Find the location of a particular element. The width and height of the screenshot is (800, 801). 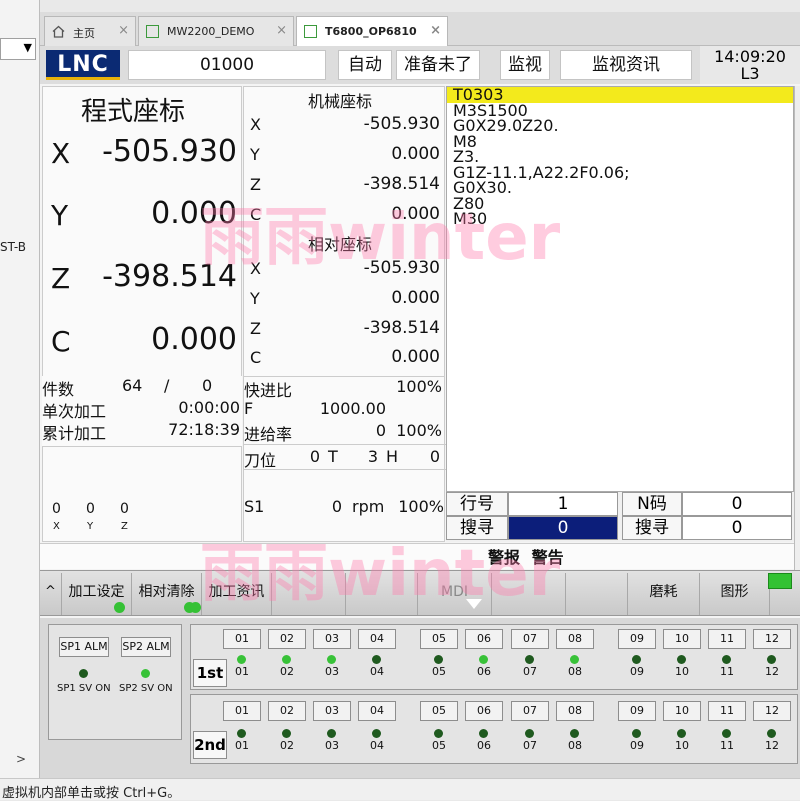

axis-label-y: Y is located at coordinates (60, 215).